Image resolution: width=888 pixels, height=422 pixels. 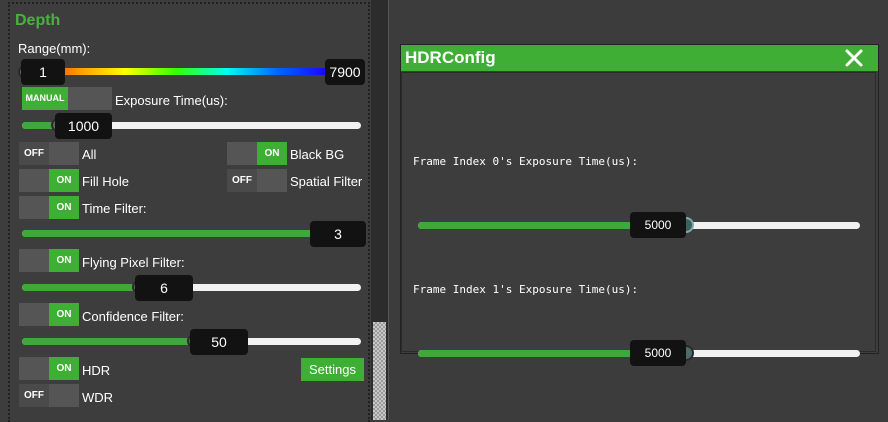 I want to click on exposure-time-label: Exposure Time(us):, so click(x=171, y=100).